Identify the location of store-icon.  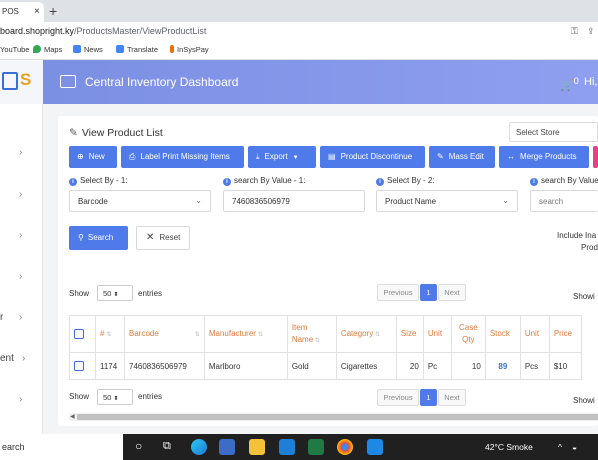
(227, 447).